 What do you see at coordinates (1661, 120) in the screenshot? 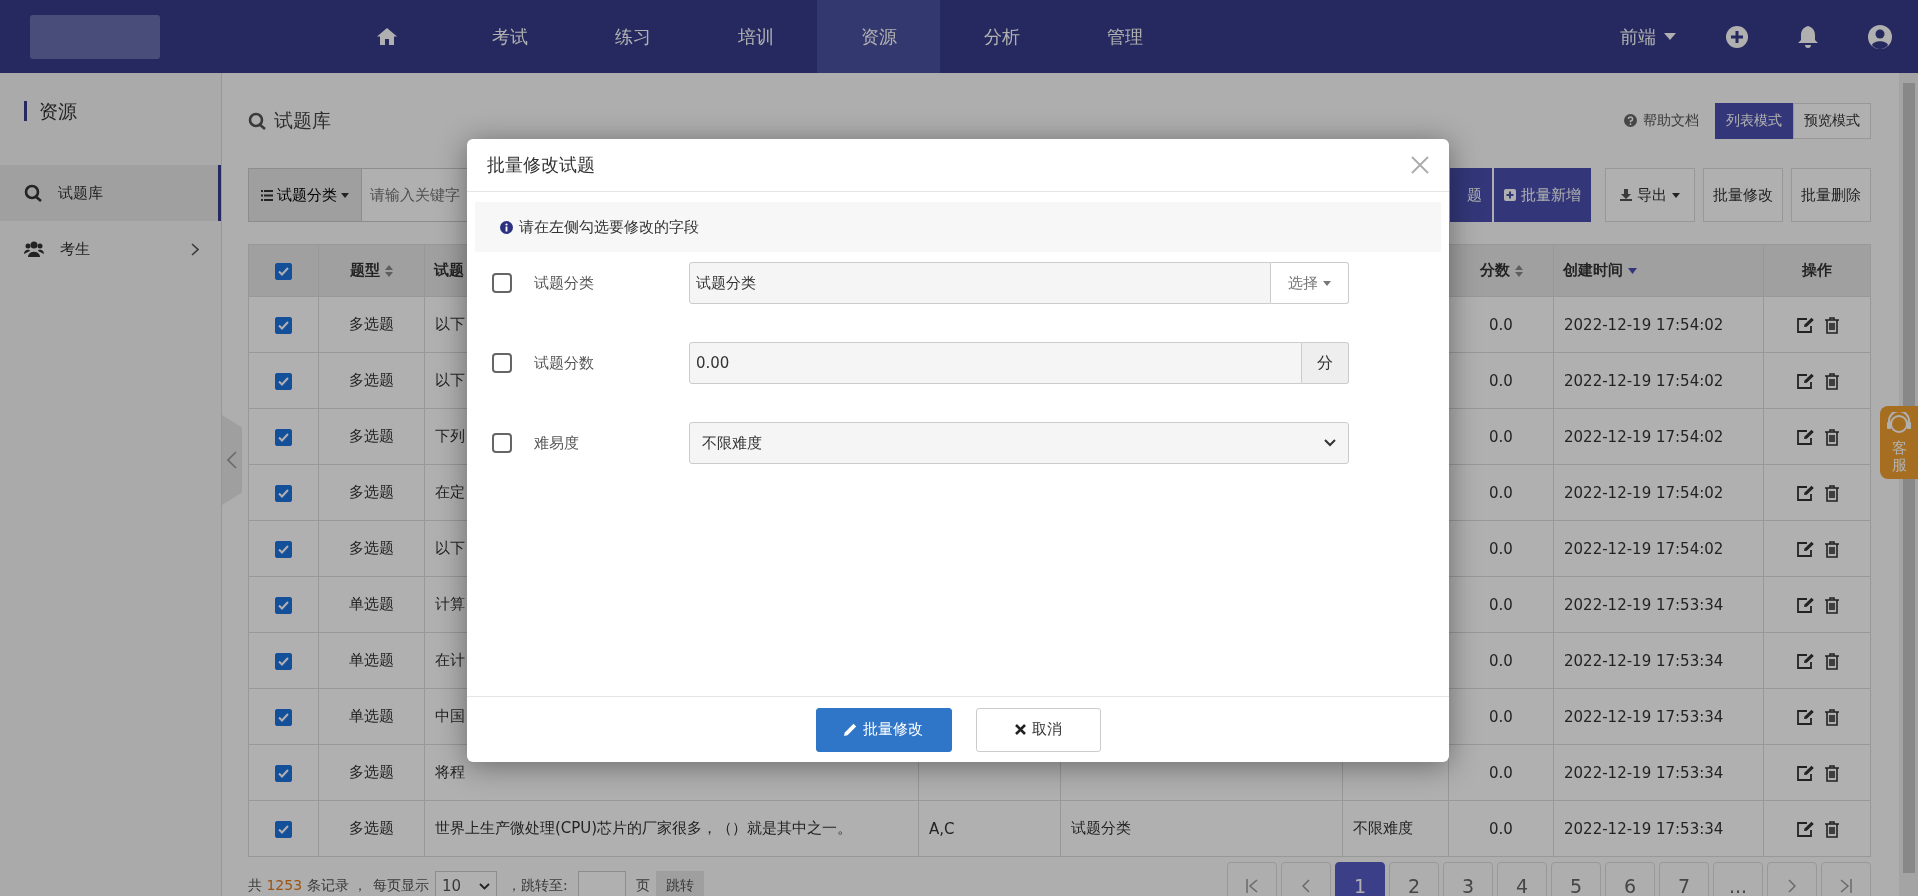
I see `help-link: 帮助文档` at bounding box center [1661, 120].